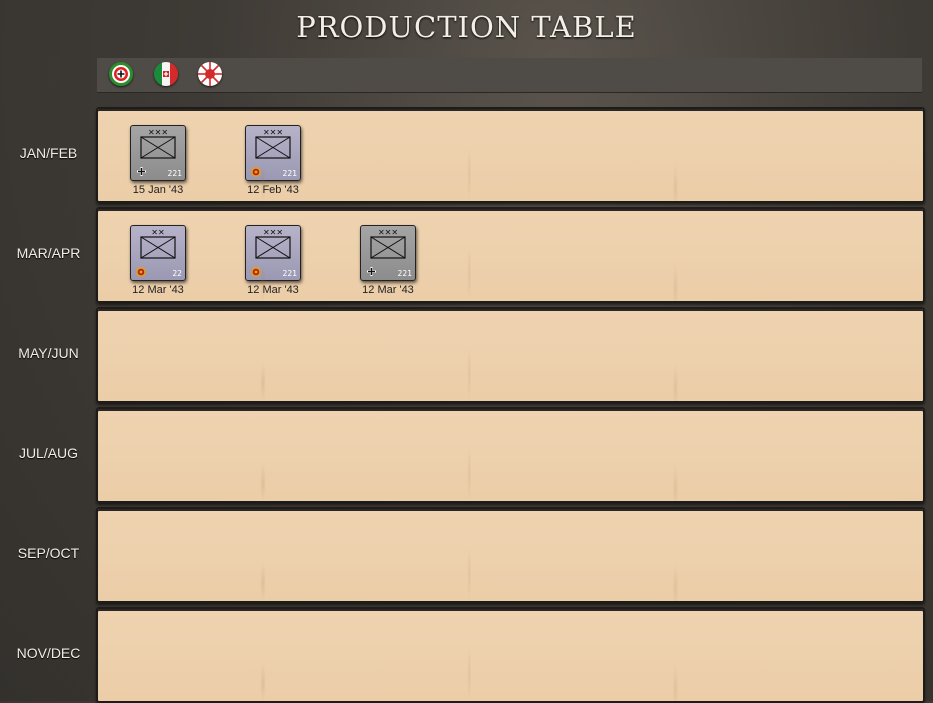 This screenshot has width=933, height=703. Describe the element at coordinates (273, 190) in the screenshot. I see `unit-arrival-date: 12 Feb '43` at that location.